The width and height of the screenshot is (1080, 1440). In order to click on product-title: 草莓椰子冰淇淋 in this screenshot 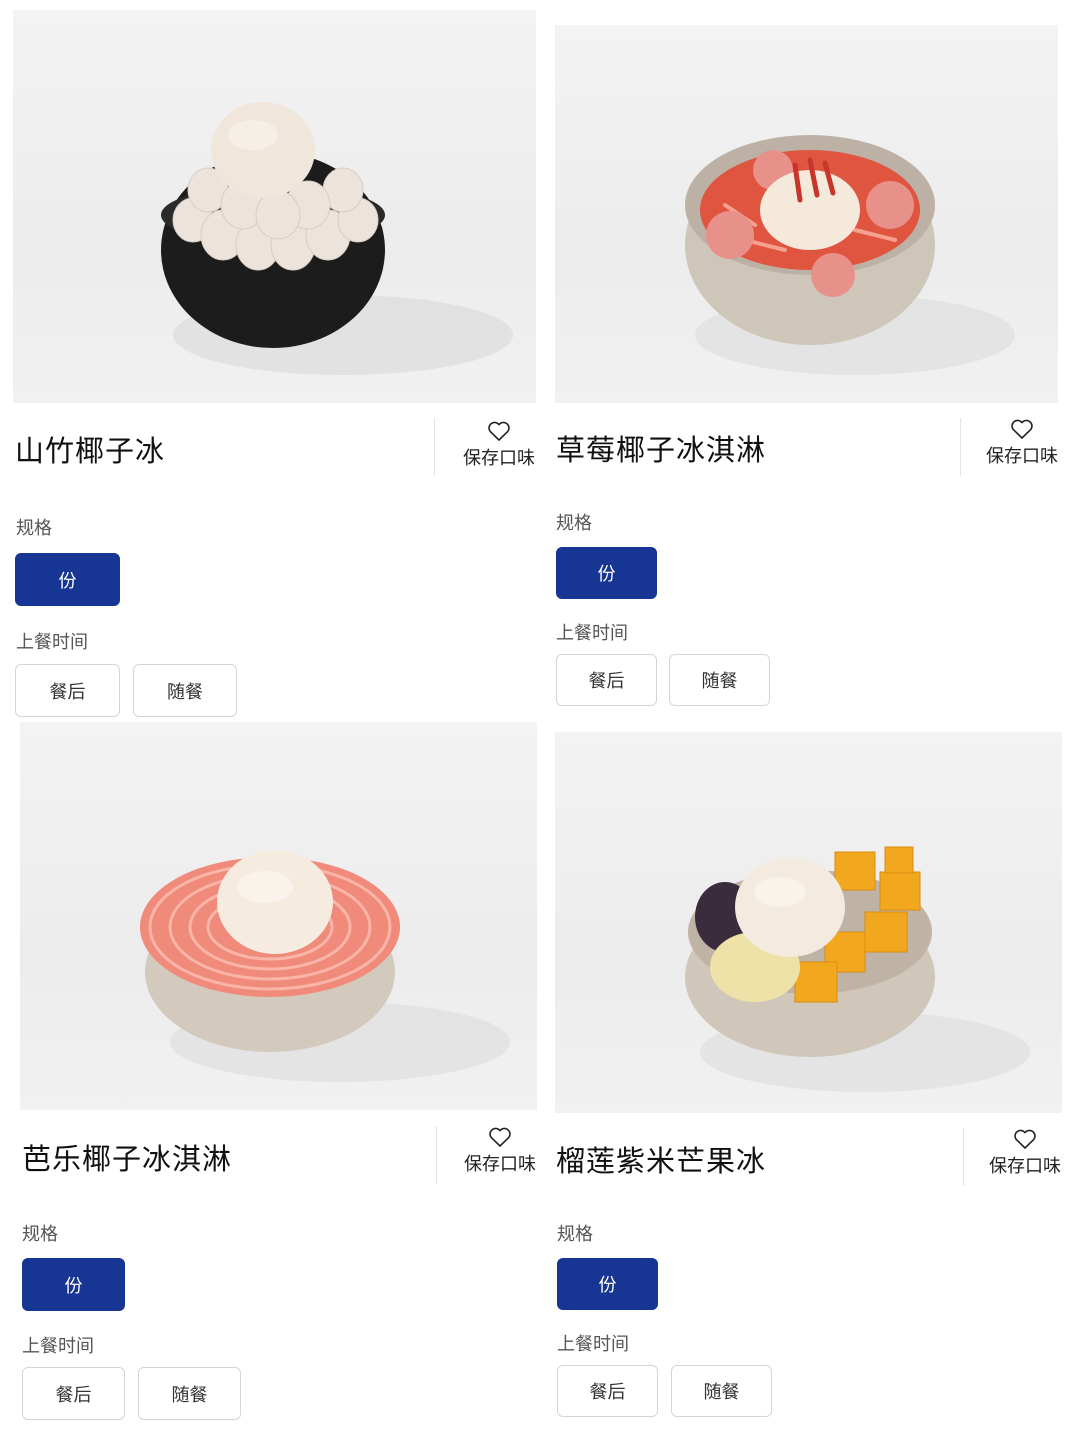, I will do `click(661, 450)`.